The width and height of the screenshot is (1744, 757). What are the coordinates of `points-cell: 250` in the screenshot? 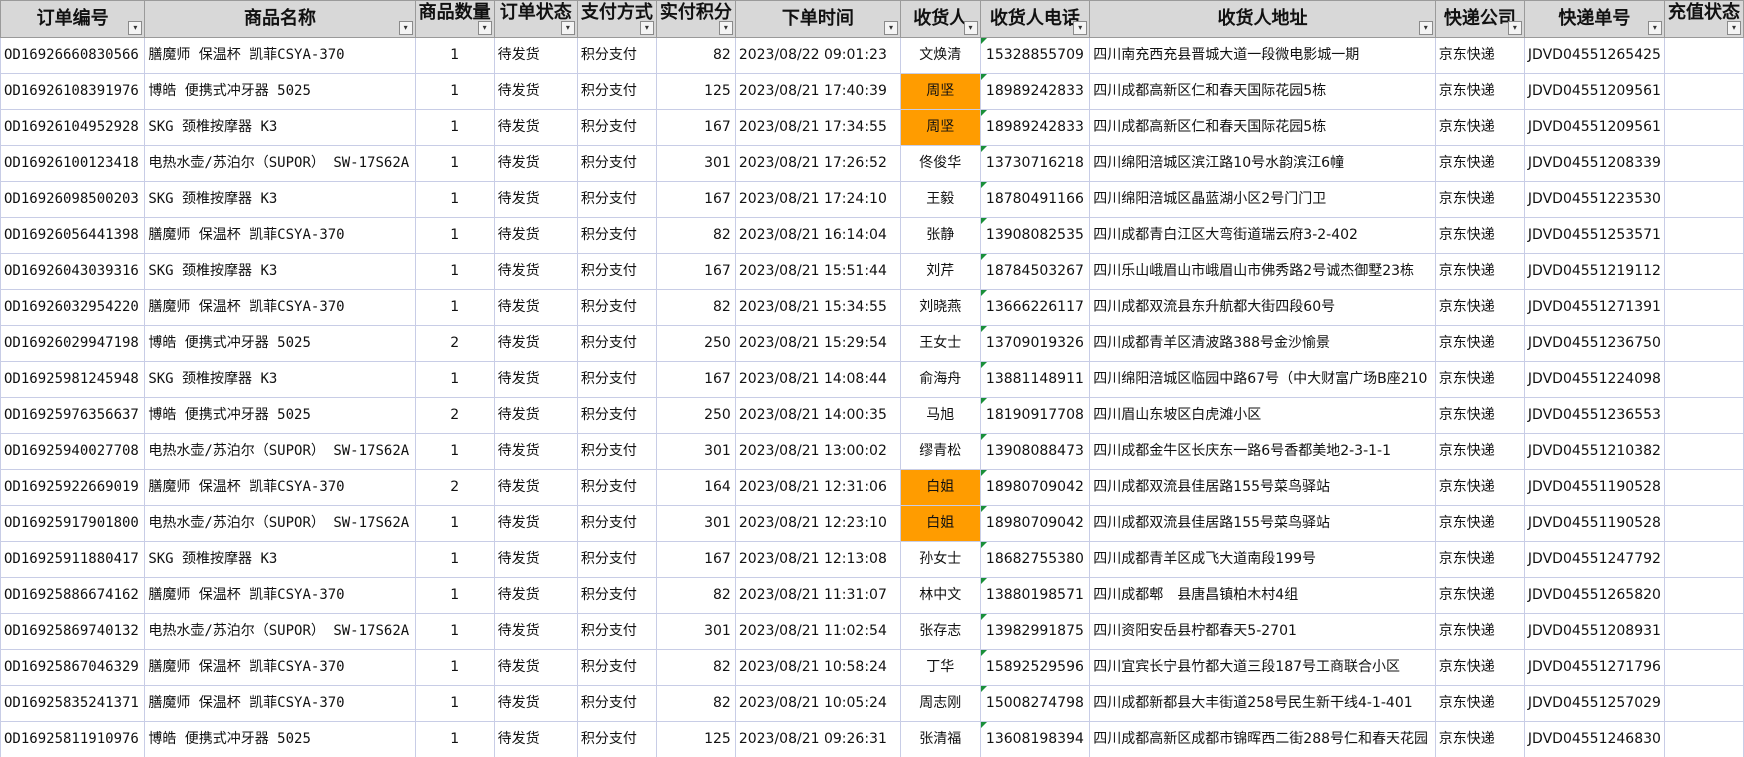 It's located at (695, 415).